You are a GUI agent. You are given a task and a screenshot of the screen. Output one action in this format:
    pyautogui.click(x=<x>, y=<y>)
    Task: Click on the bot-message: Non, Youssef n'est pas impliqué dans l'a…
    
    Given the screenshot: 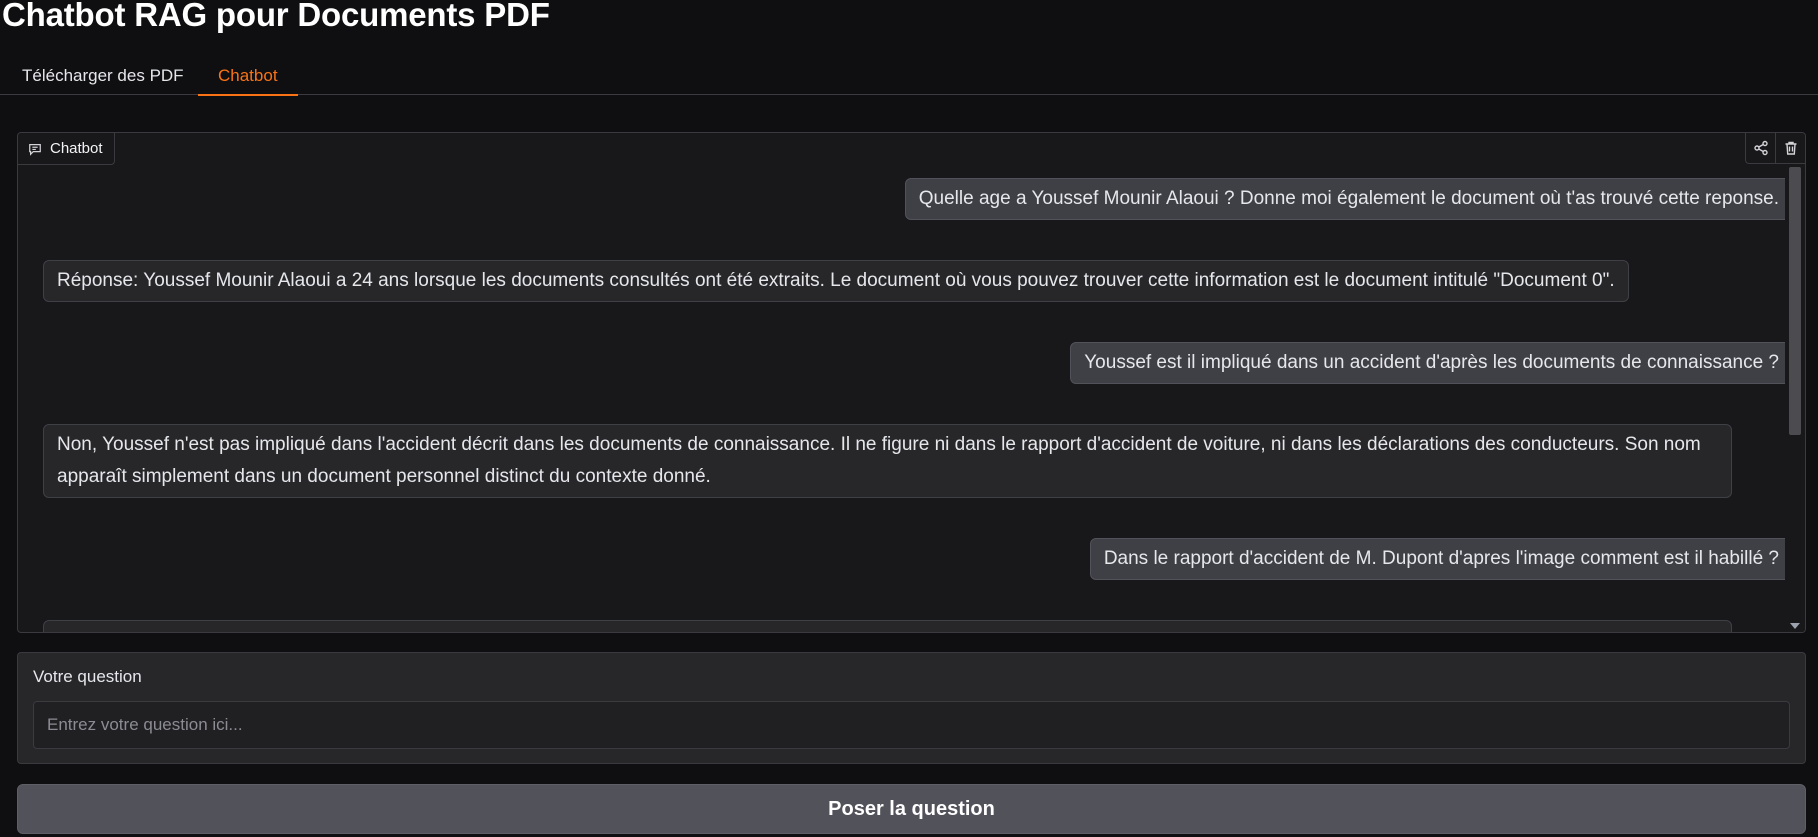 What is the action you would take?
    pyautogui.click(x=887, y=461)
    